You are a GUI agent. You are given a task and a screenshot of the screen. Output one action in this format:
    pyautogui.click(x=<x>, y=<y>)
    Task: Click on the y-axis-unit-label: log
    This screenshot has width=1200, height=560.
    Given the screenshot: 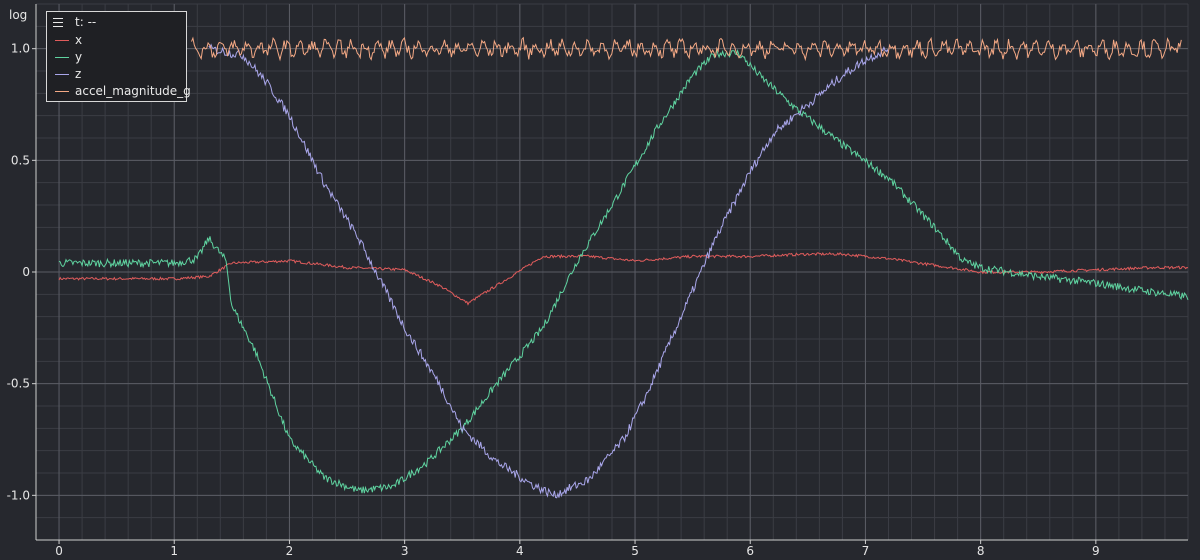 What is the action you would take?
    pyautogui.click(x=18, y=15)
    